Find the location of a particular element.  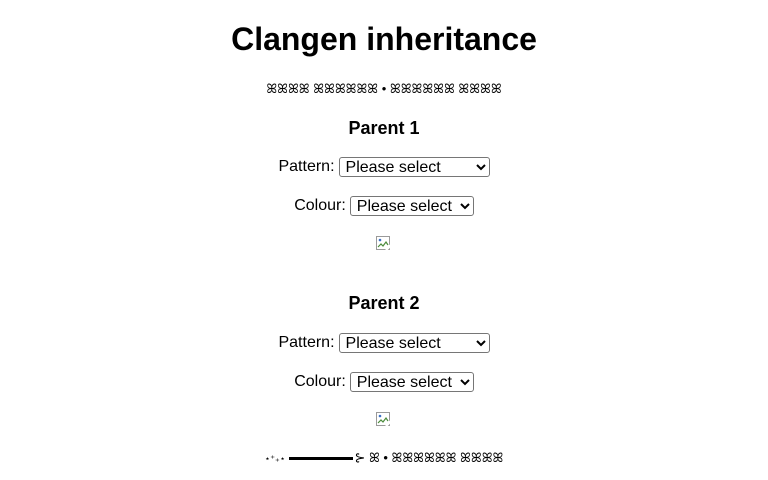

parent-1-pattern-select: Please select is located at coordinates (414, 166).